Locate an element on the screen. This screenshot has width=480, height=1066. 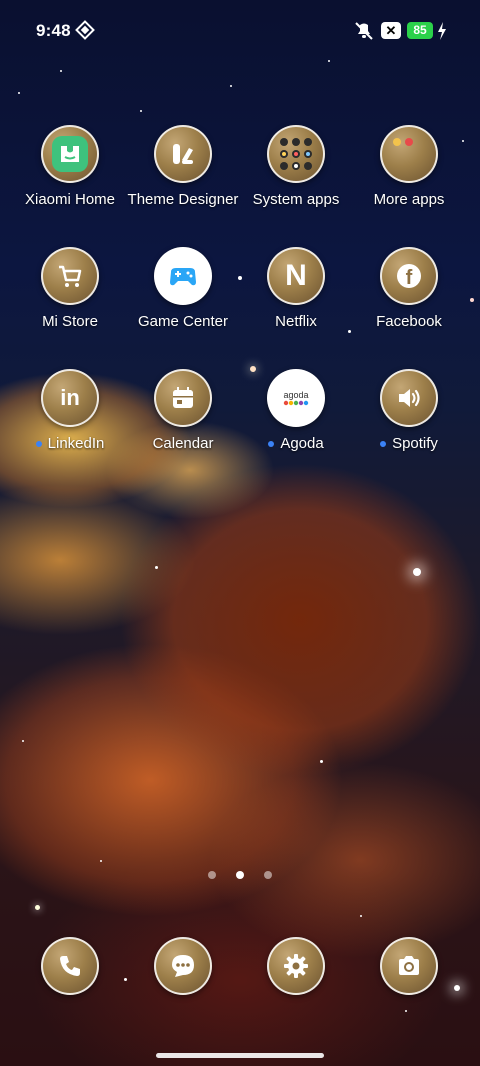
xiaomi-home-icon is located at coordinates (70, 154).